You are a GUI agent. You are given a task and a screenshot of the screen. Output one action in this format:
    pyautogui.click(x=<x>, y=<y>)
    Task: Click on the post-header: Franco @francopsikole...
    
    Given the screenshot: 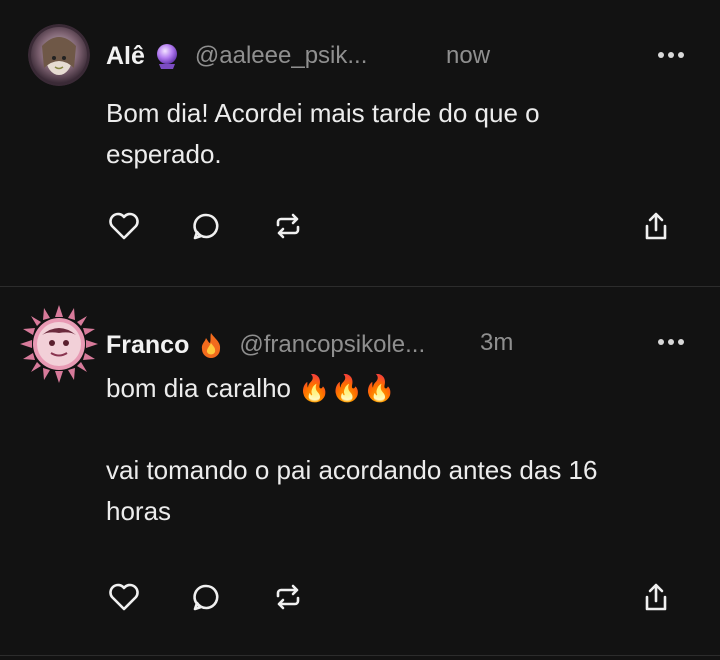 What is the action you would take?
    pyautogui.click(x=265, y=345)
    